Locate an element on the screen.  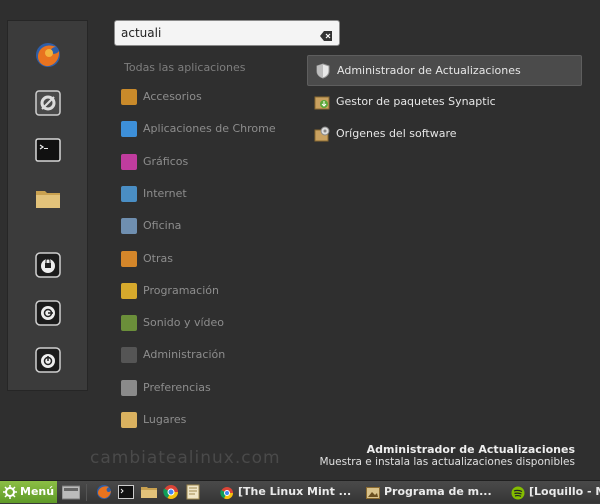
image-viewer-icon is located at coordinates (373, 492).